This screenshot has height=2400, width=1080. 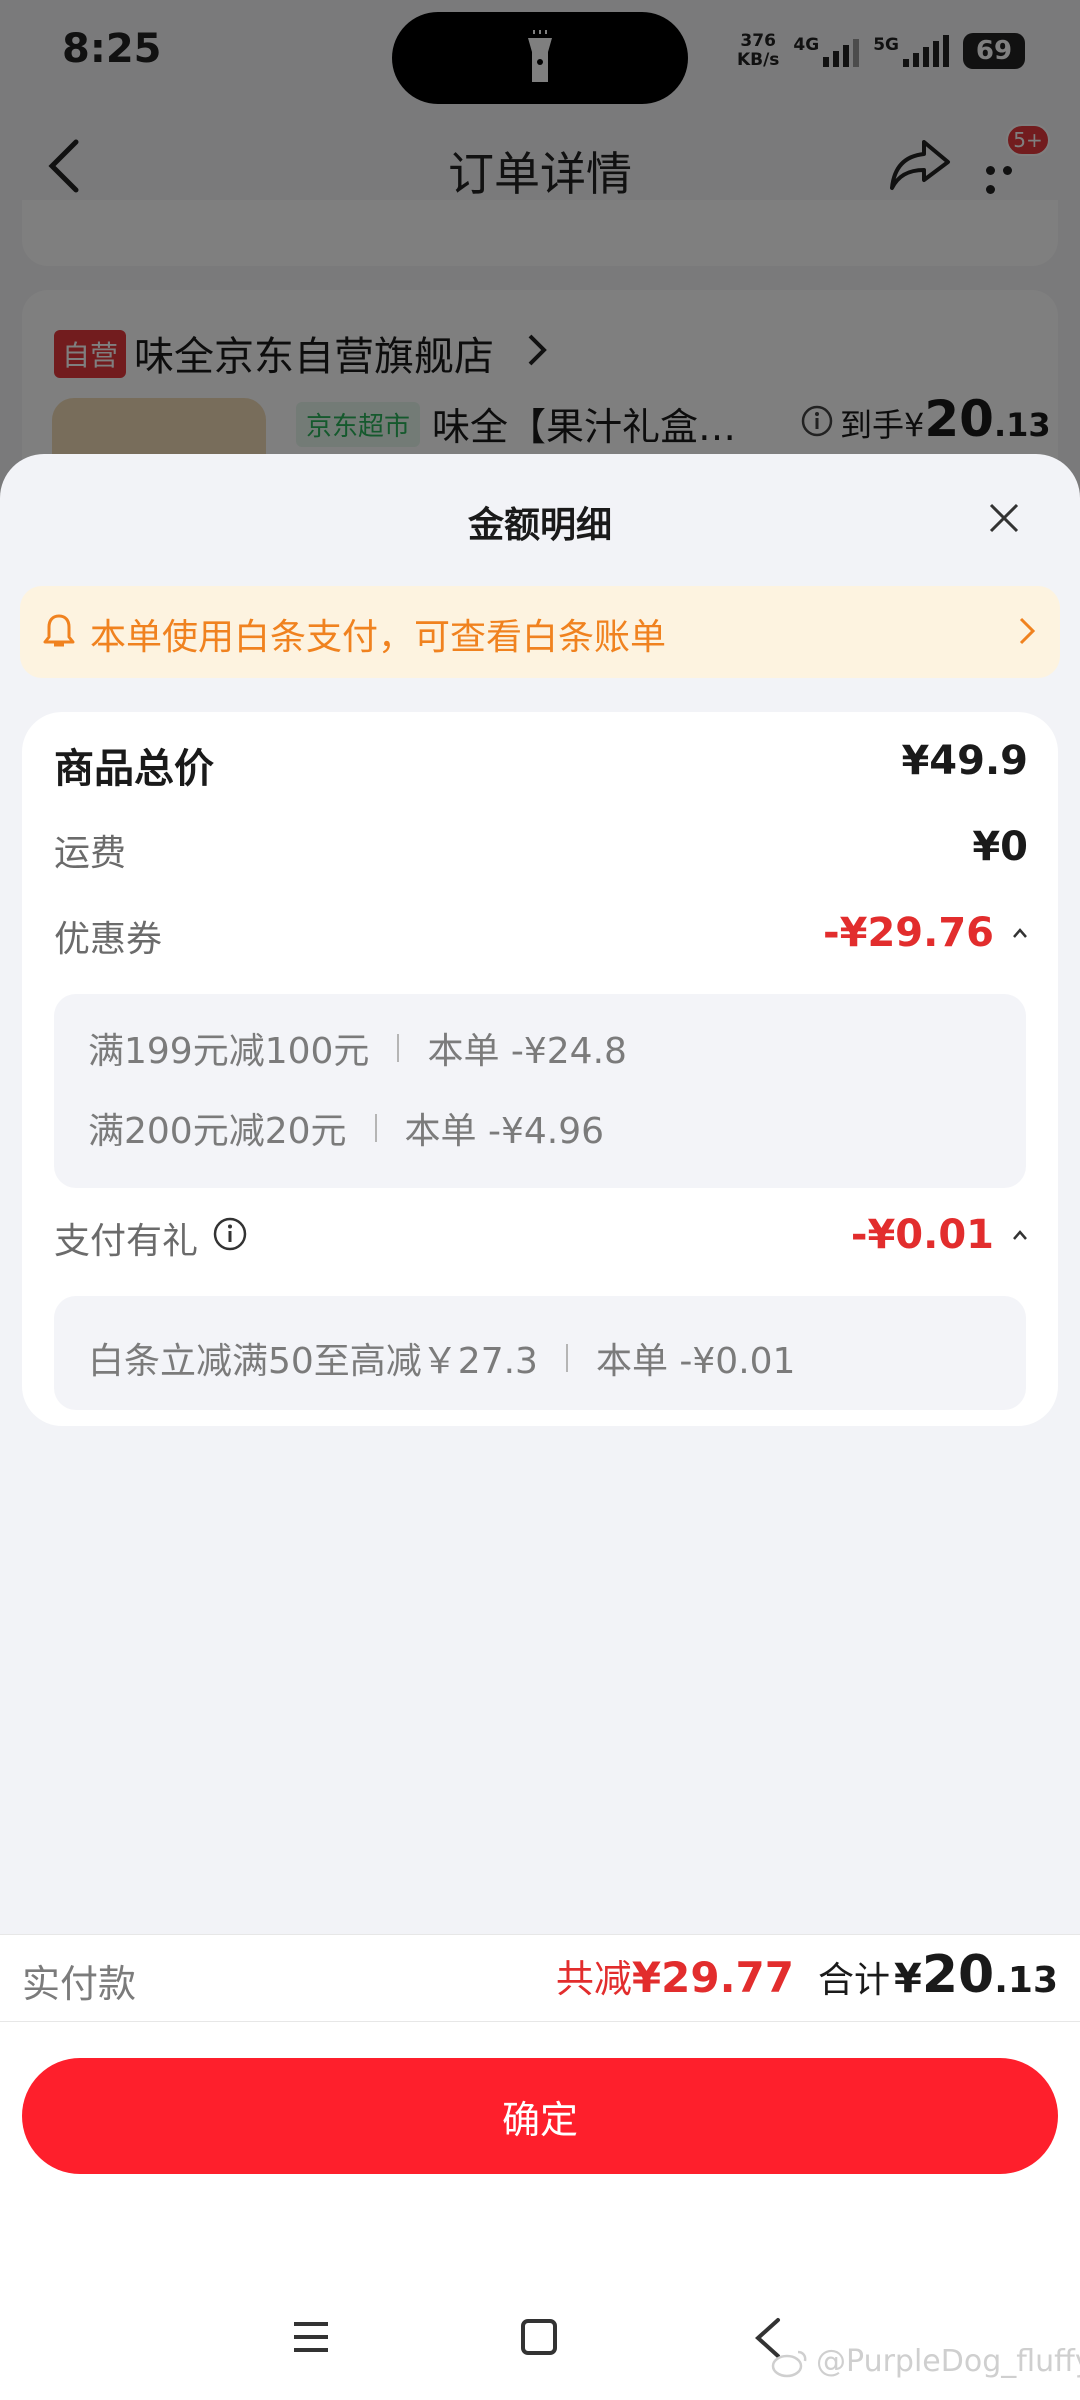 I want to click on total-price-label: 商品总价, so click(x=134, y=769).